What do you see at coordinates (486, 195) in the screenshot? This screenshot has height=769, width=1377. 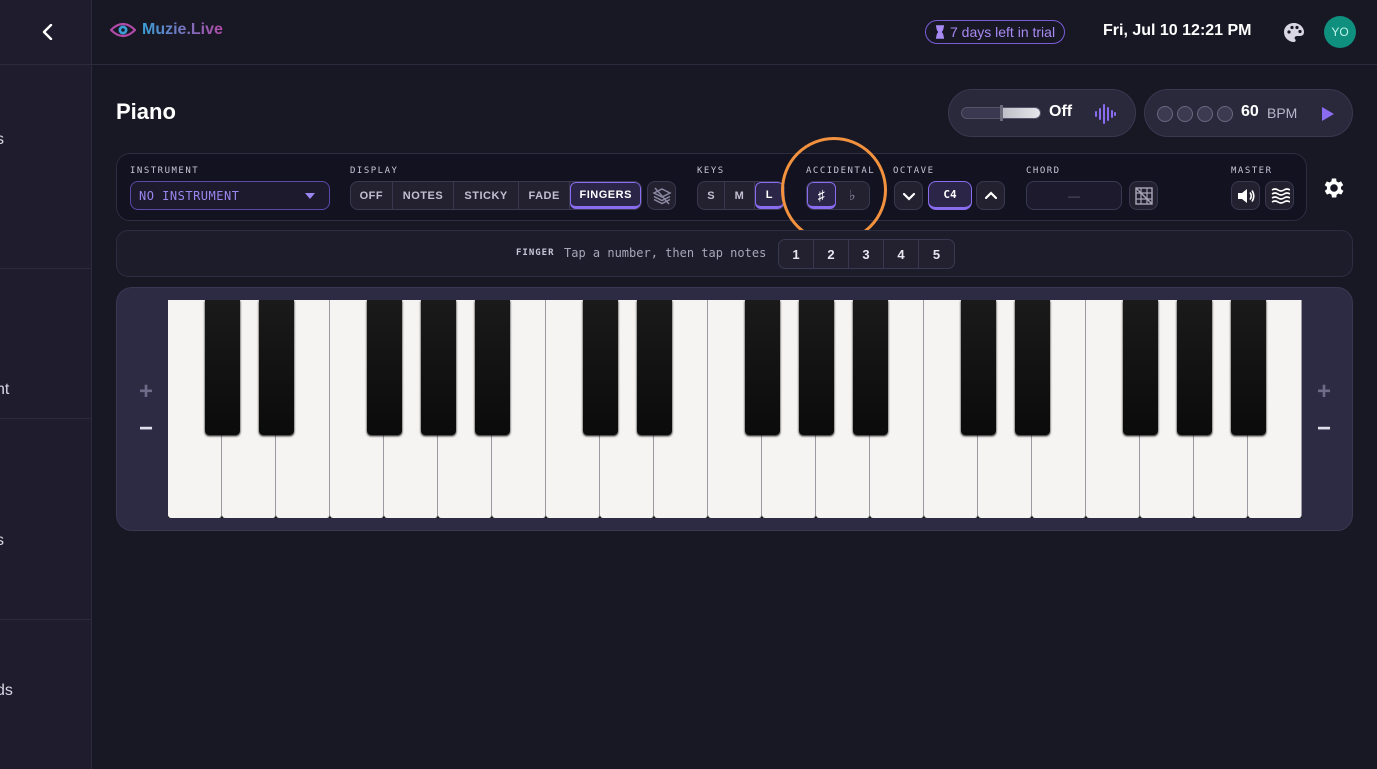 I see `display-sticky-button: STICKY` at bounding box center [486, 195].